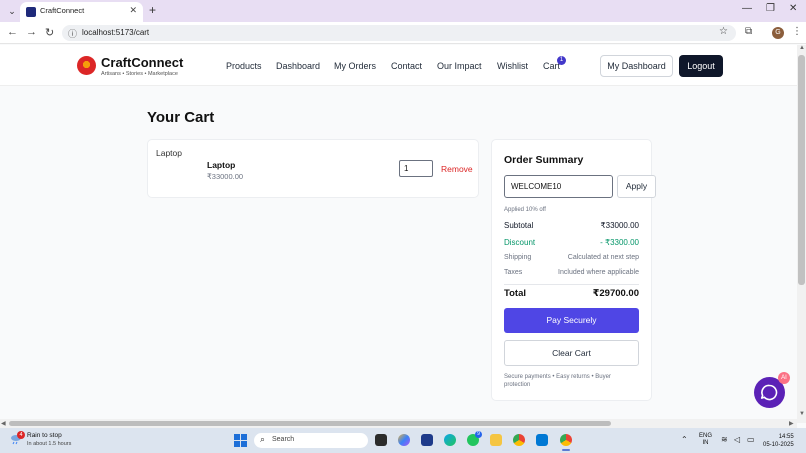 The height and width of the screenshot is (453, 806). Describe the element at coordinates (561, 60) in the screenshot. I see `cart-count-badge: 1` at that location.